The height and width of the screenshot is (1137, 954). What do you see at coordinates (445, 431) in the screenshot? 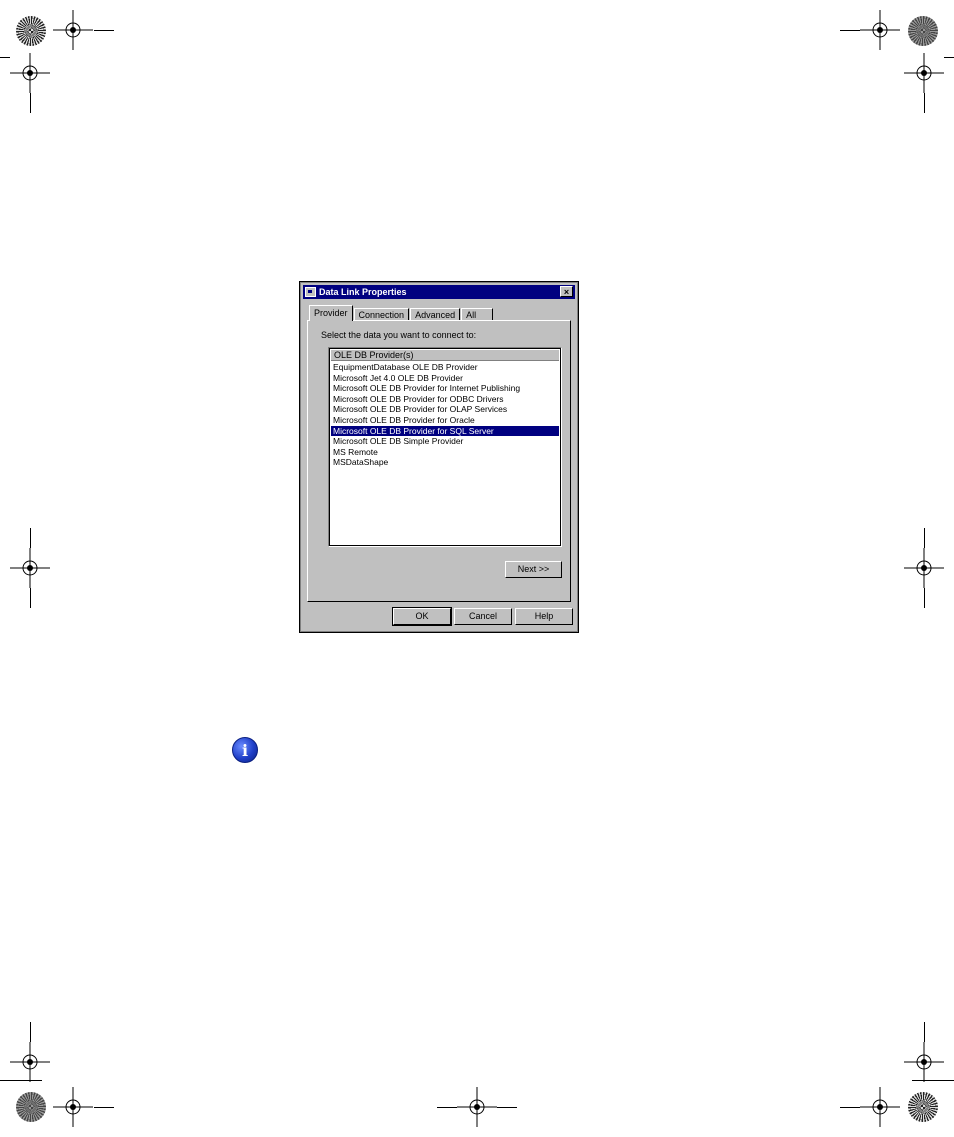
I see `list-item-selected: Microsoft OLE DB Provider for SQL Server` at bounding box center [445, 431].